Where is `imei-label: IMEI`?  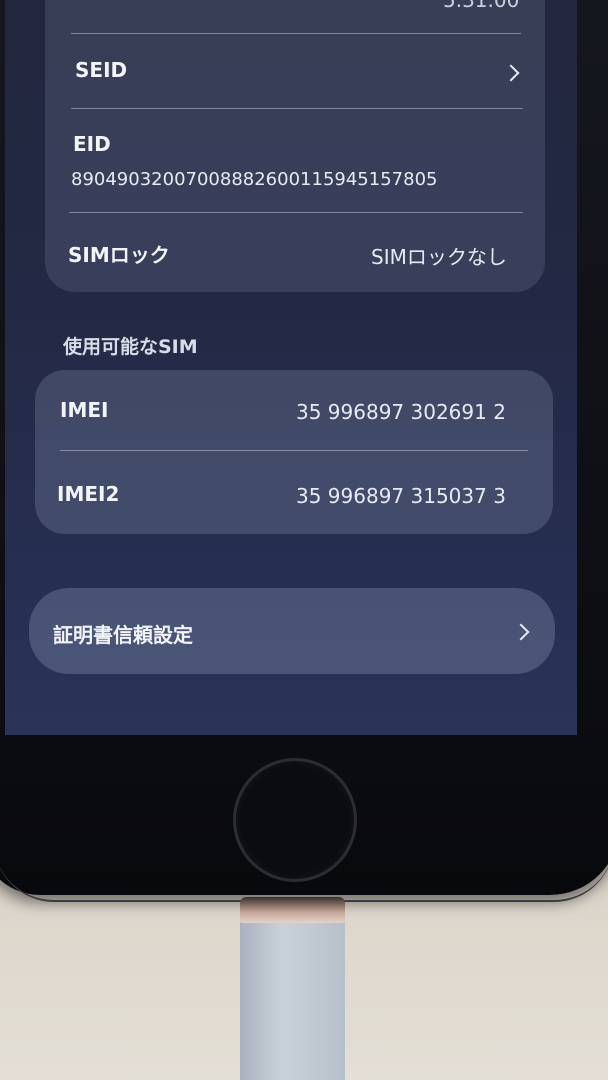 imei-label: IMEI is located at coordinates (84, 410).